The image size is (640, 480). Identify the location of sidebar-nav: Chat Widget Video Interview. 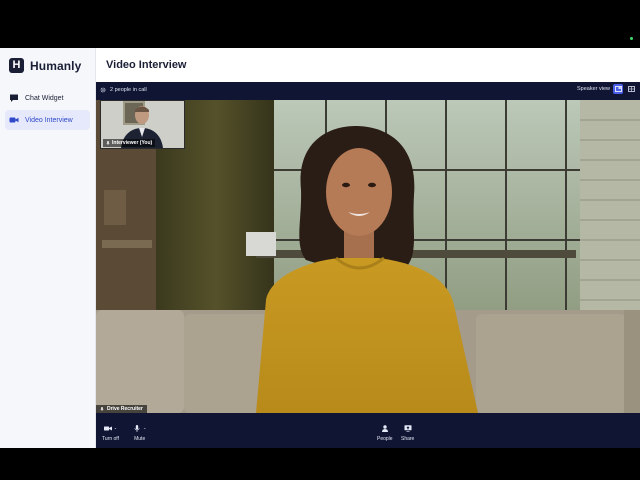
(47, 110).